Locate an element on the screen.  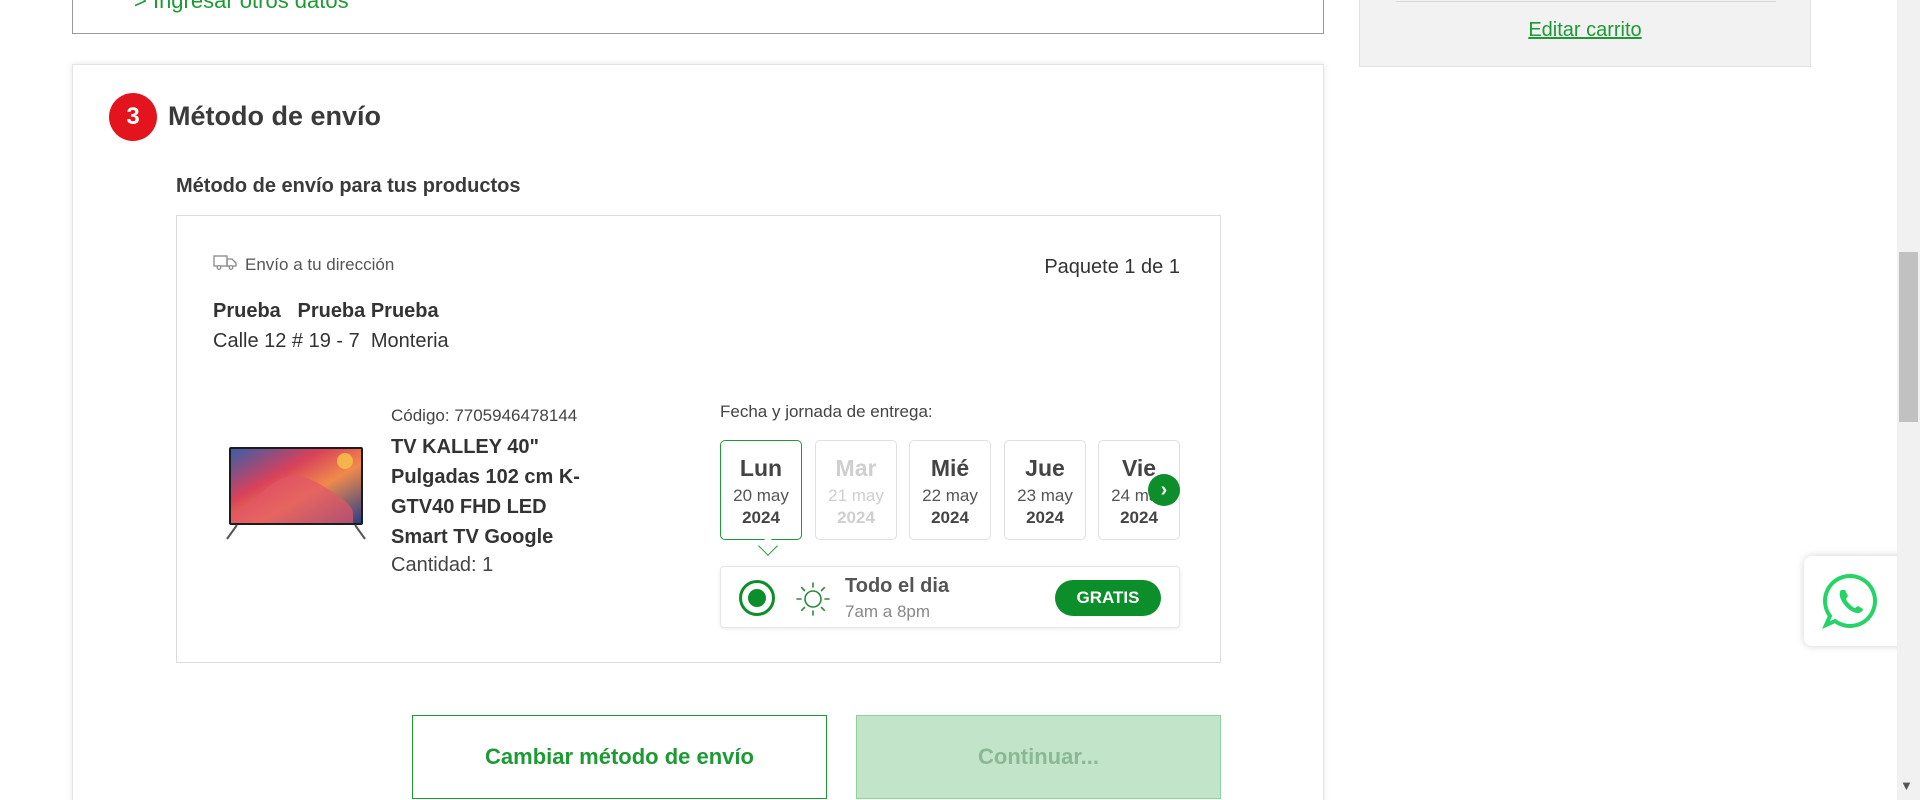
day-date: 20 may is located at coordinates (761, 495).